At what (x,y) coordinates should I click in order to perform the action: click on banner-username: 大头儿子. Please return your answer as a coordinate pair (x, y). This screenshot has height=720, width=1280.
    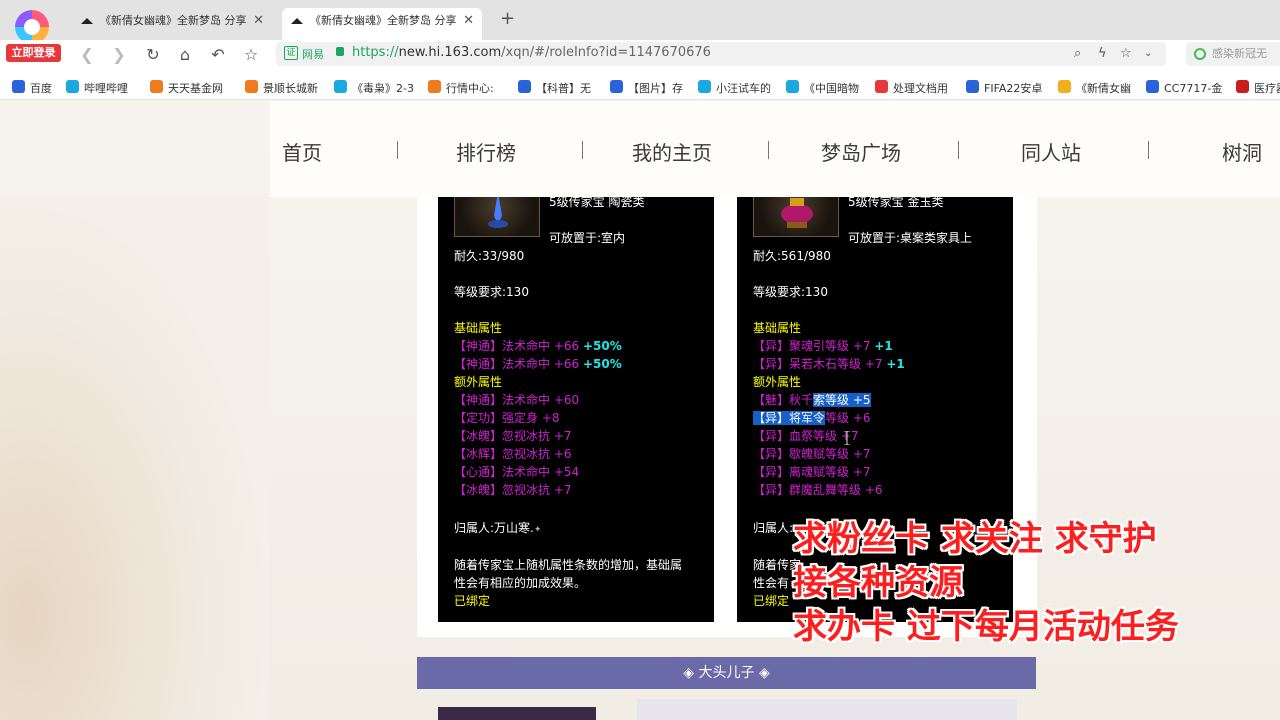
    Looking at the image, I should click on (726, 673).